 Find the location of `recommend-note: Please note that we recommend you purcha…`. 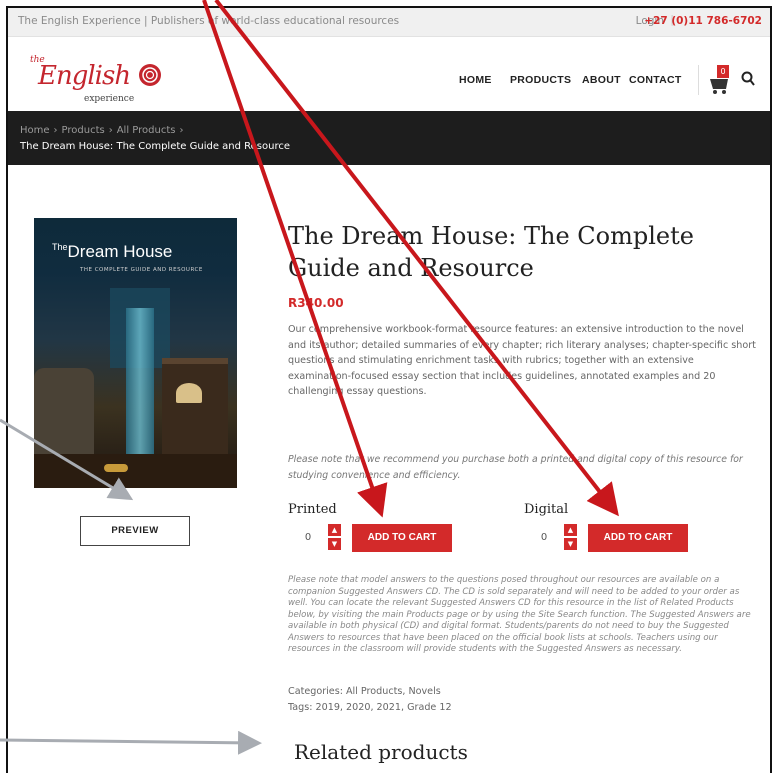

recommend-note: Please note that we recommend you purcha… is located at coordinates (515, 467).